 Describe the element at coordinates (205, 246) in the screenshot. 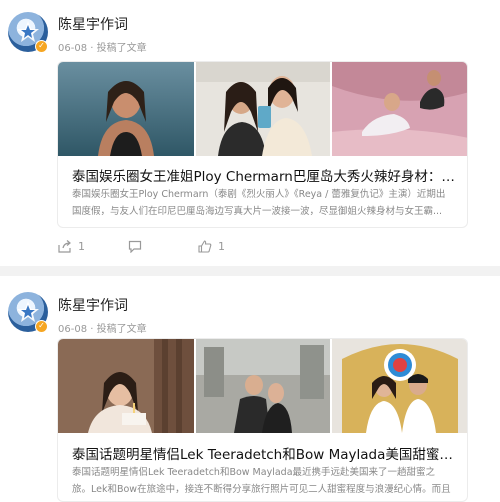

I see `thumbs-up-icon` at that location.